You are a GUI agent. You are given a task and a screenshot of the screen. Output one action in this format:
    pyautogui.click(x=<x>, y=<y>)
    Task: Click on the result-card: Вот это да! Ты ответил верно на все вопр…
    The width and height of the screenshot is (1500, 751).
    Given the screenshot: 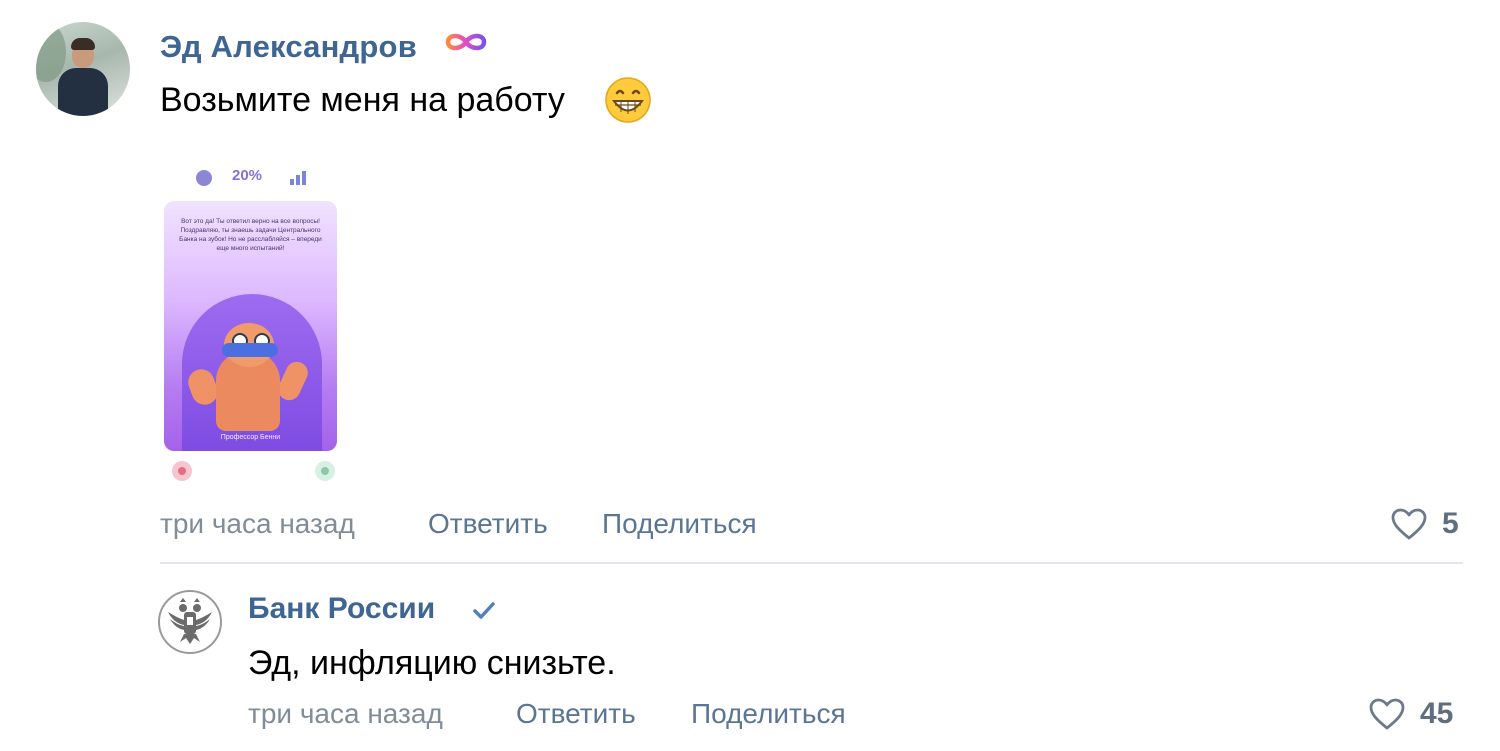 What is the action you would take?
    pyautogui.click(x=250, y=326)
    